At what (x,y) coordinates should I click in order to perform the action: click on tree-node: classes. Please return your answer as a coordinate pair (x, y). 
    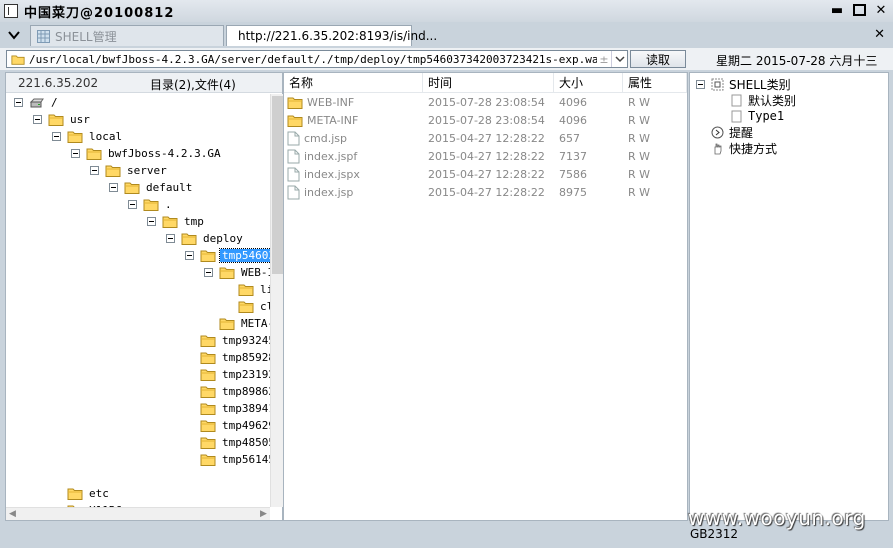
    Looking at the image, I should click on (254, 306).